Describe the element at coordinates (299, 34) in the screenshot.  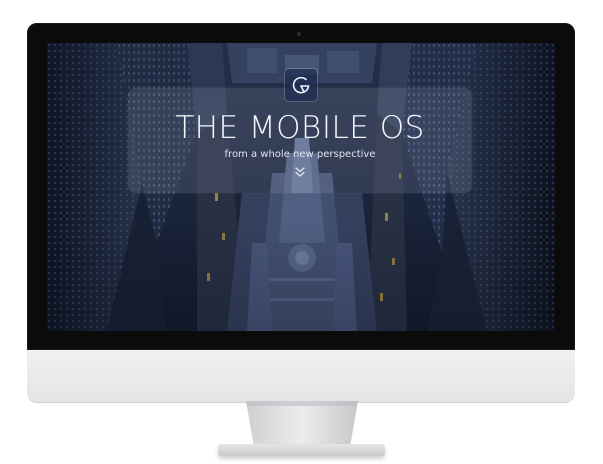
I see `camera-icon` at that location.